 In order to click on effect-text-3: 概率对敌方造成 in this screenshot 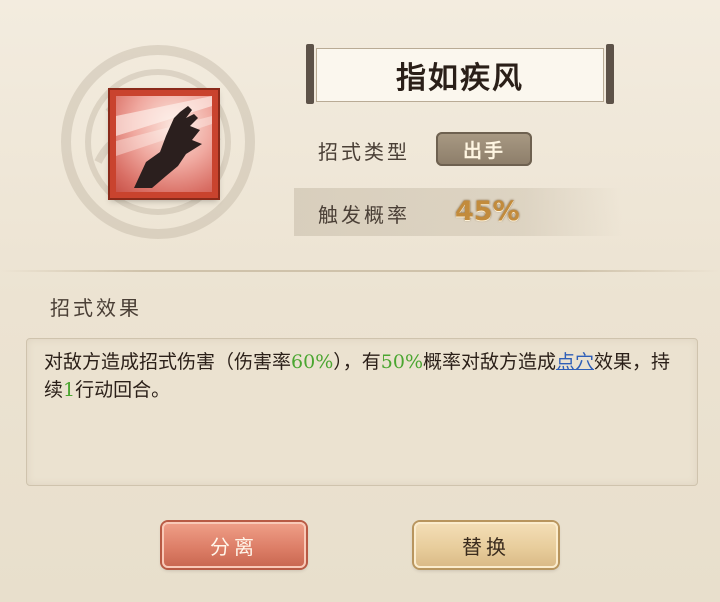, I will do `click(490, 362)`.